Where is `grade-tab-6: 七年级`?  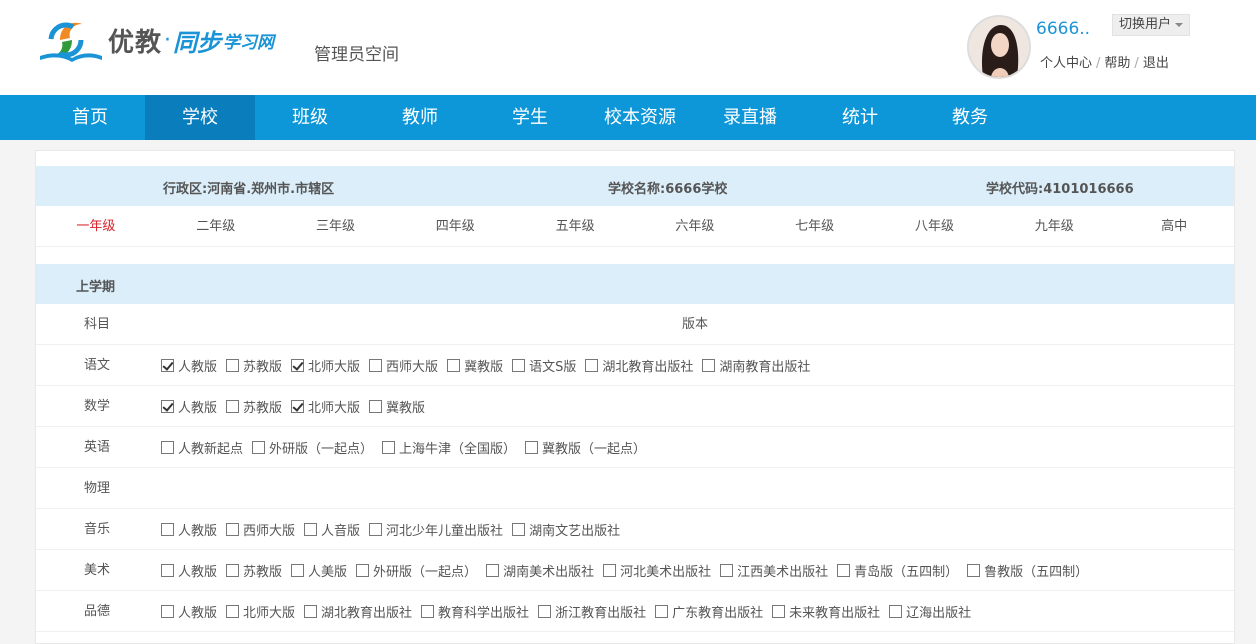 grade-tab-6: 七年级 is located at coordinates (815, 226).